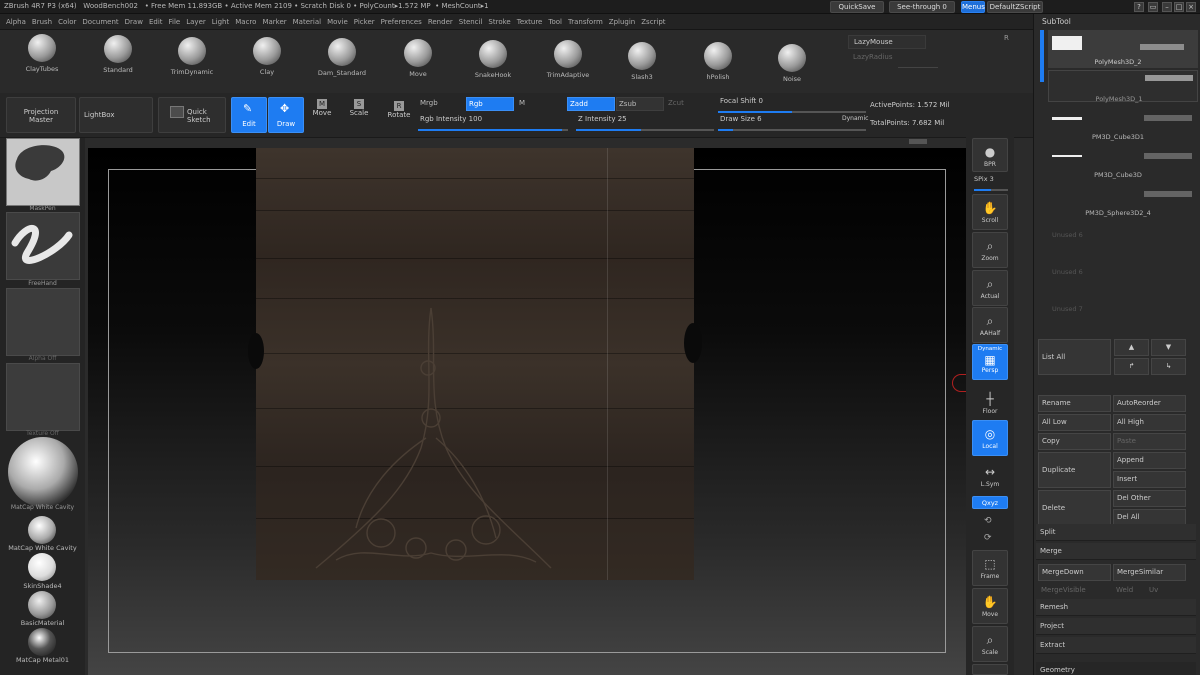 This screenshot has width=1200, height=675. I want to click on arrow-up-button: ▲, so click(1131, 347).